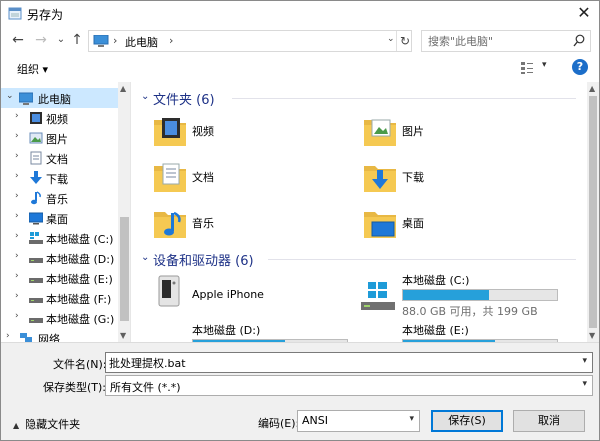 The image size is (600, 441). What do you see at coordinates (442, 132) in the screenshot?
I see `folder-item-pictures: 图片` at bounding box center [442, 132].